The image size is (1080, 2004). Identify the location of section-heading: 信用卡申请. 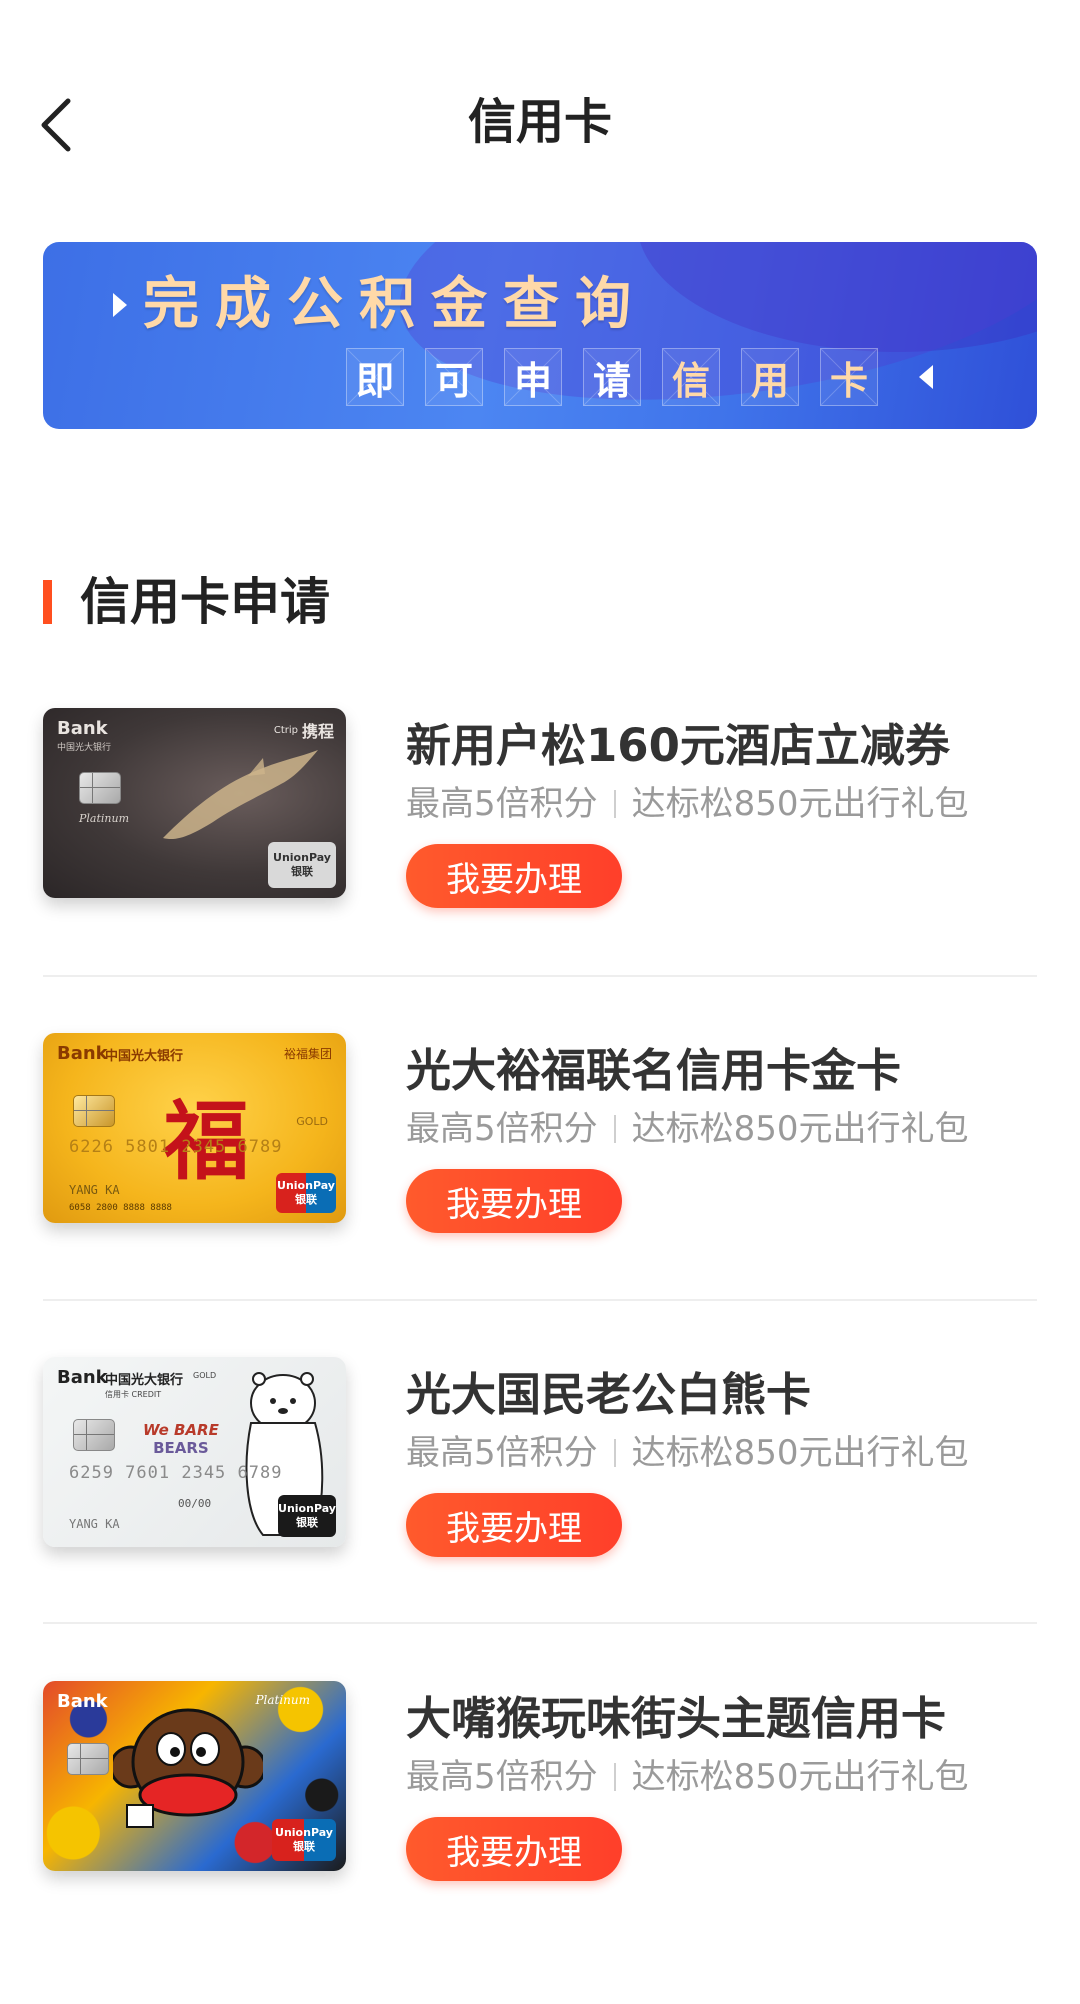
(186, 602).